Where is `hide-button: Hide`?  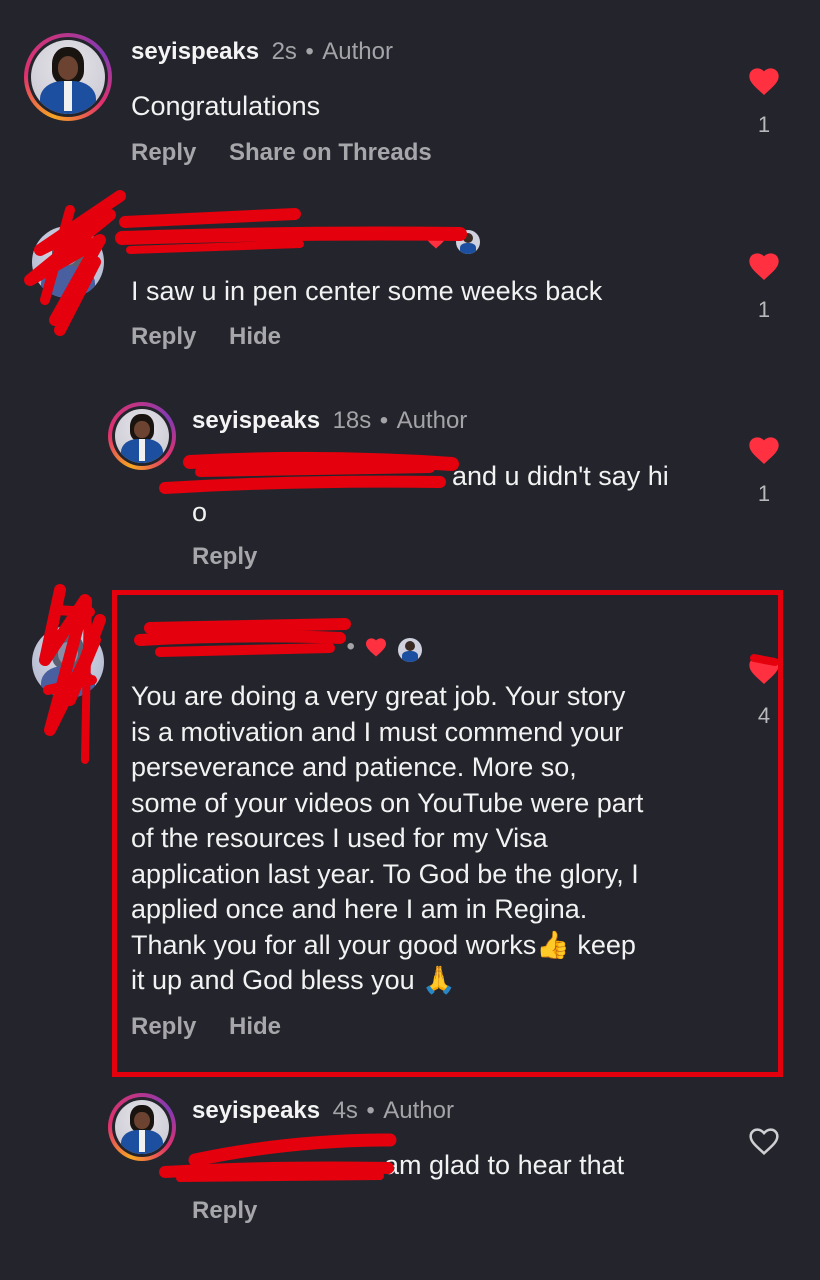 hide-button: Hide is located at coordinates (255, 337).